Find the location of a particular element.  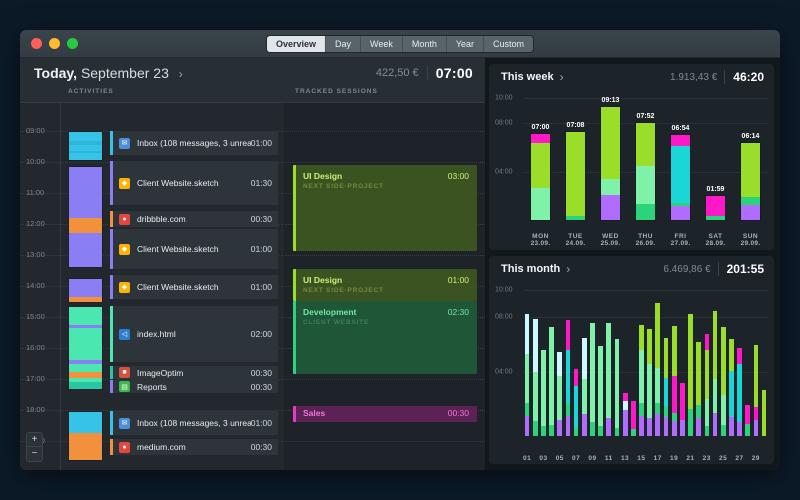

bar-slot: 06:14 is located at coordinates (750, 159).